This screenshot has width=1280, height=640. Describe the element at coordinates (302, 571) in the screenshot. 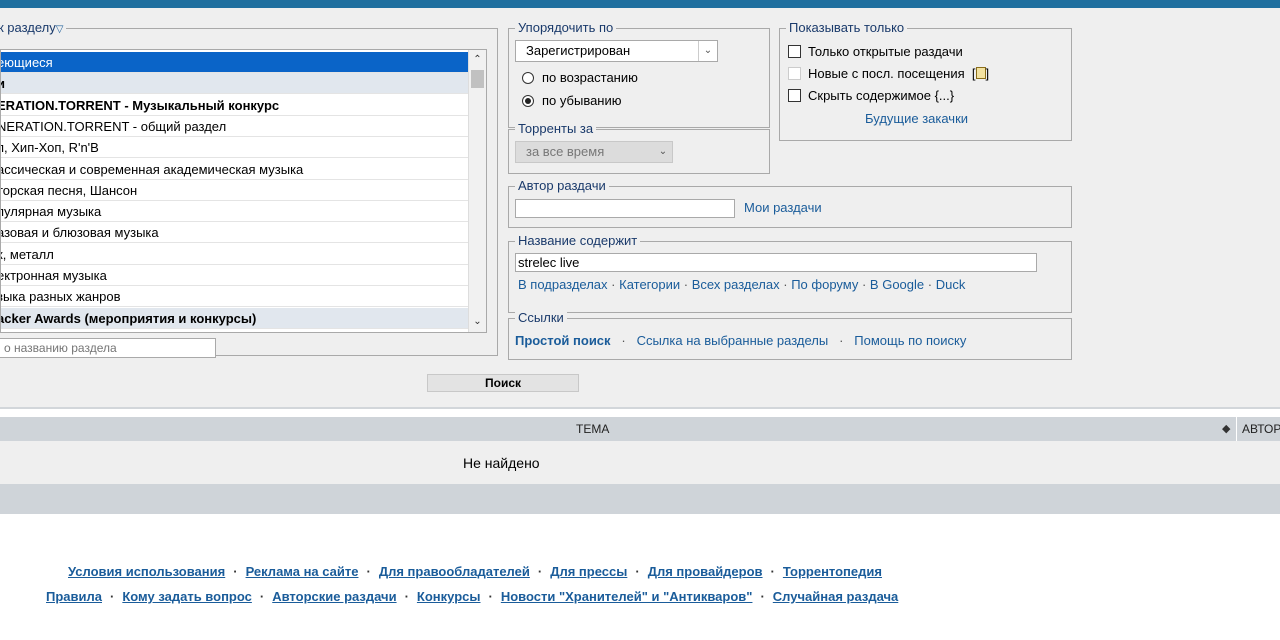

I see `footer-link: Реклама на сайте` at that location.